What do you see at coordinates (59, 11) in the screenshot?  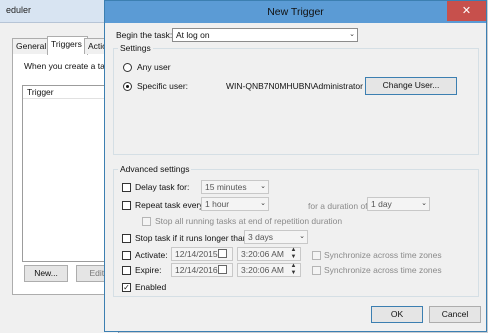 I see `background-titlebar: eduler` at bounding box center [59, 11].